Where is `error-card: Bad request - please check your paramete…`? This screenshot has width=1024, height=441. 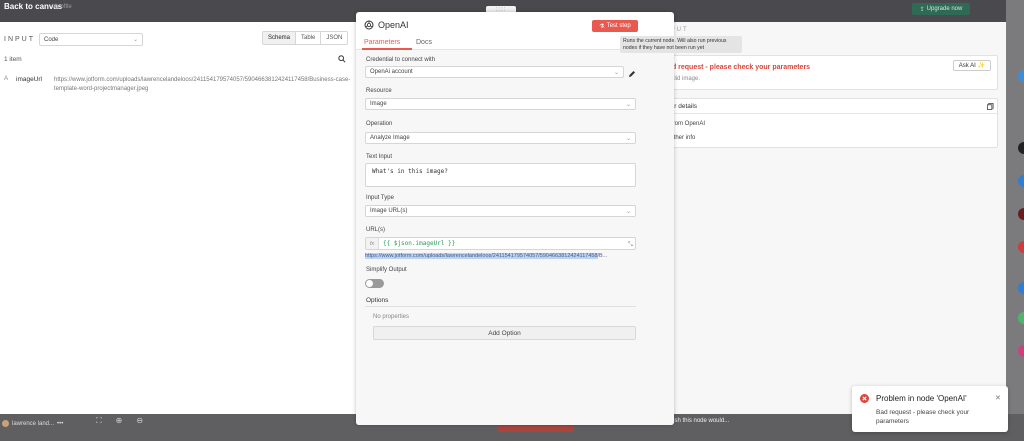
error-card: Bad request - please check your paramete… is located at coordinates (826, 72).